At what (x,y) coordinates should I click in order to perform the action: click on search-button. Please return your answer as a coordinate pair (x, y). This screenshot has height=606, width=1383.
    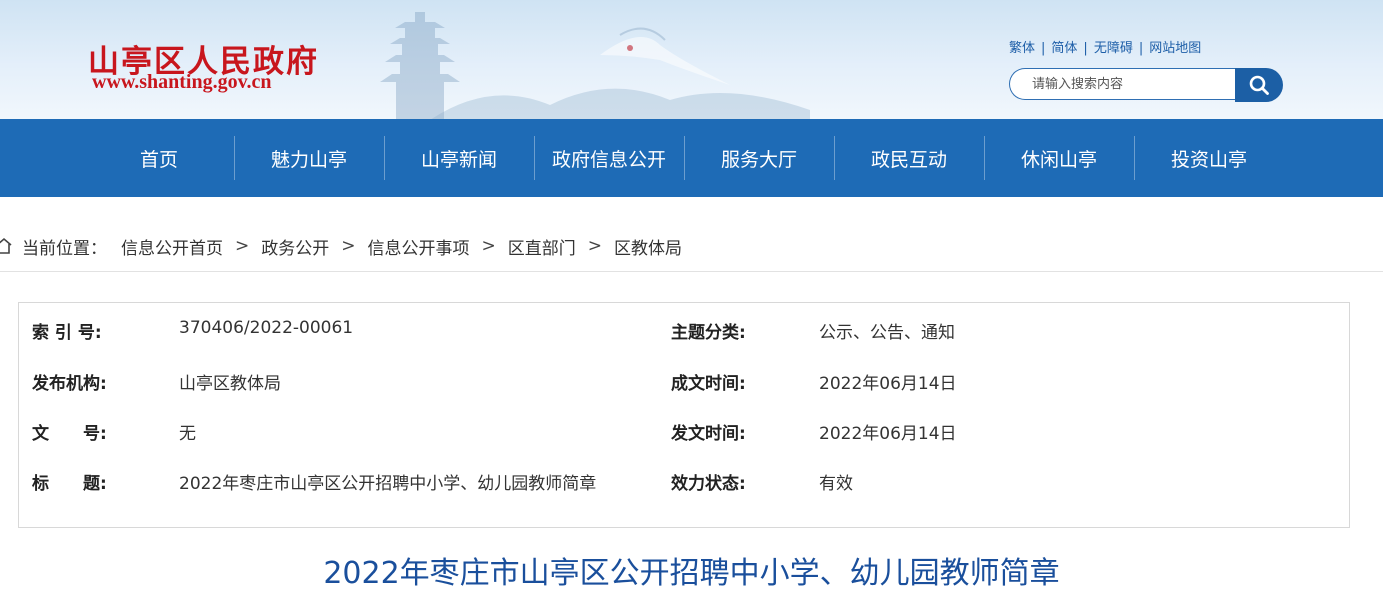
    Looking at the image, I should click on (1259, 85).